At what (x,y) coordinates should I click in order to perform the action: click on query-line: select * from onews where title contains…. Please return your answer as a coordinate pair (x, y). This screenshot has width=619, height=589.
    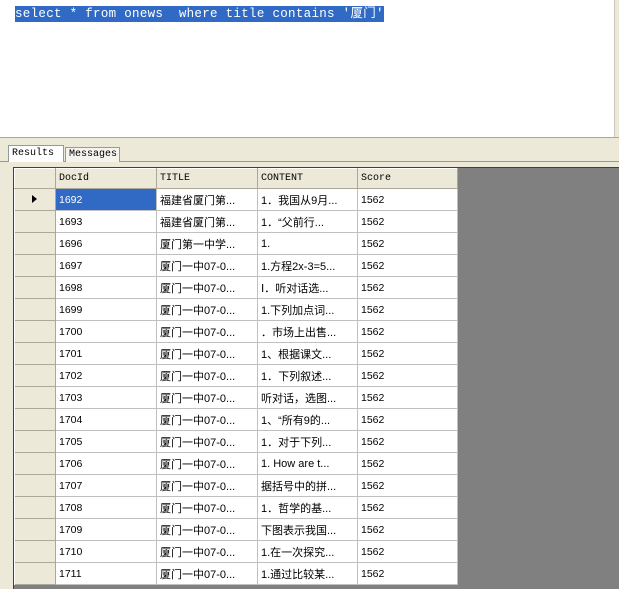
    Looking at the image, I should click on (199, 14).